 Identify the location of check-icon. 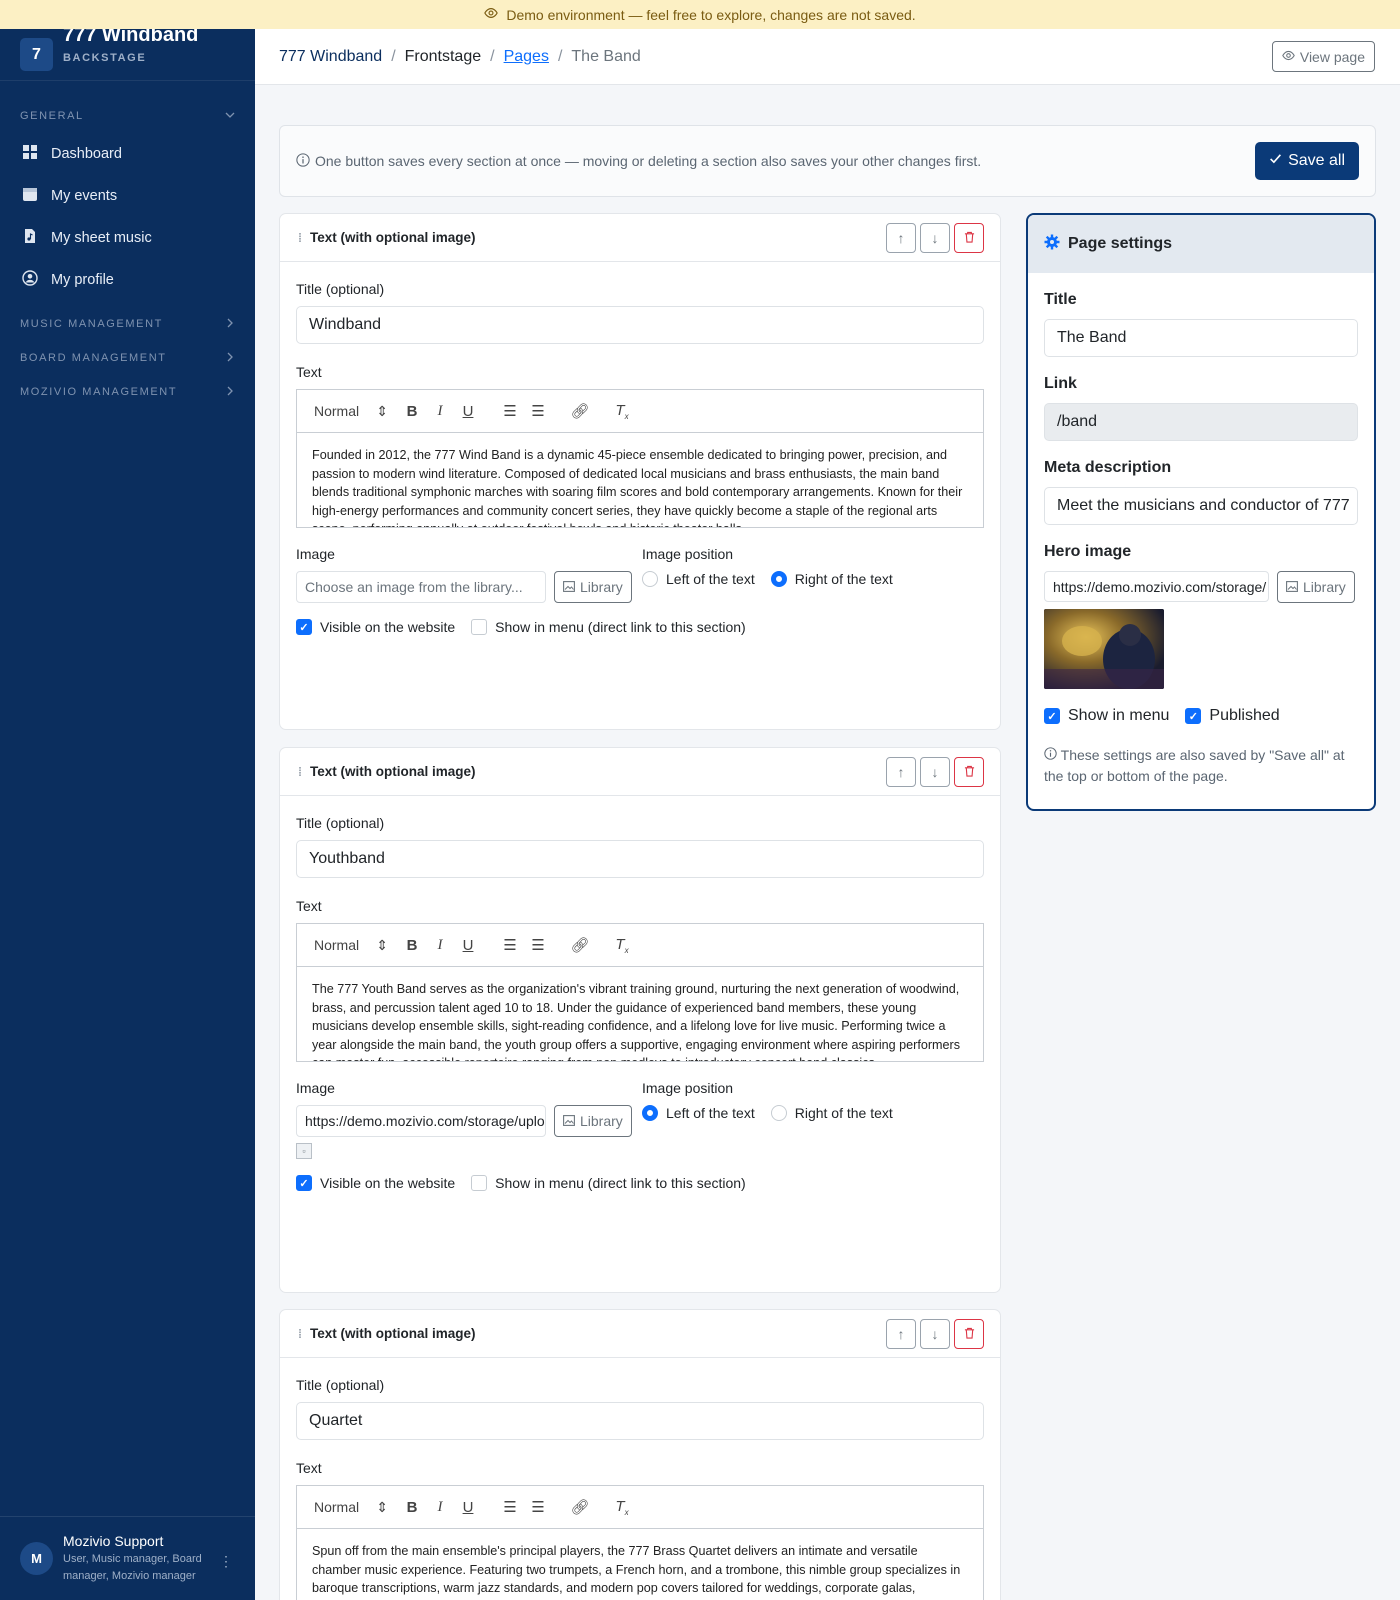
(1275, 161).